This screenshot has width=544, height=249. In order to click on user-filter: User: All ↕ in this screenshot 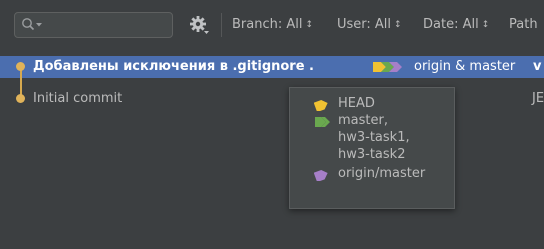, I will do `click(369, 25)`.